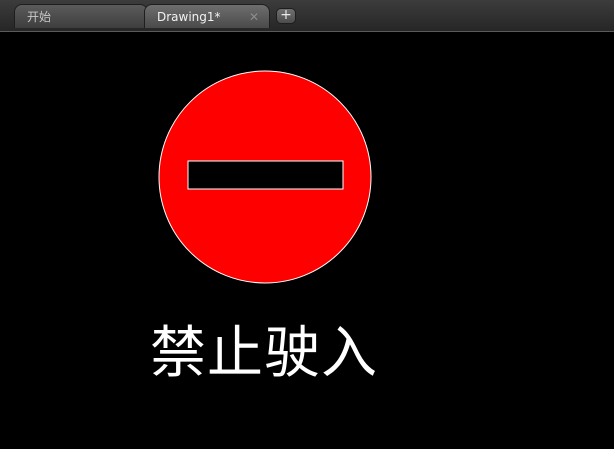 This screenshot has width=614, height=449. What do you see at coordinates (307, 16) in the screenshot?
I see `document-tab-bar: 开始 Drawing1* ✕ +` at bounding box center [307, 16].